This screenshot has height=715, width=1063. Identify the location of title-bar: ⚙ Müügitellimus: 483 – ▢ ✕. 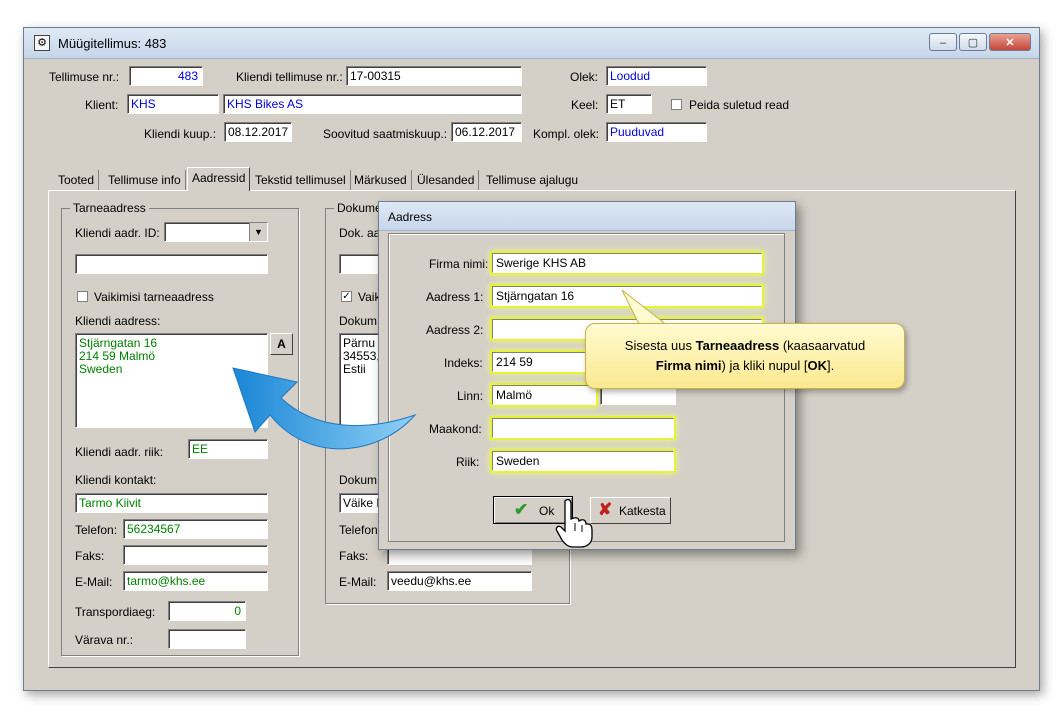
(531, 43).